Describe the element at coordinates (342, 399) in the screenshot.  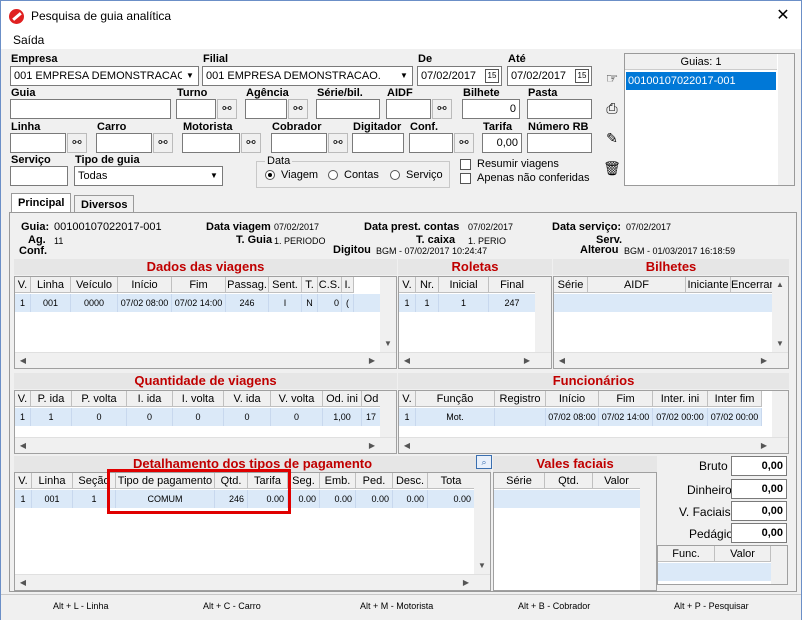
I see `column-header: Od. ini` at that location.